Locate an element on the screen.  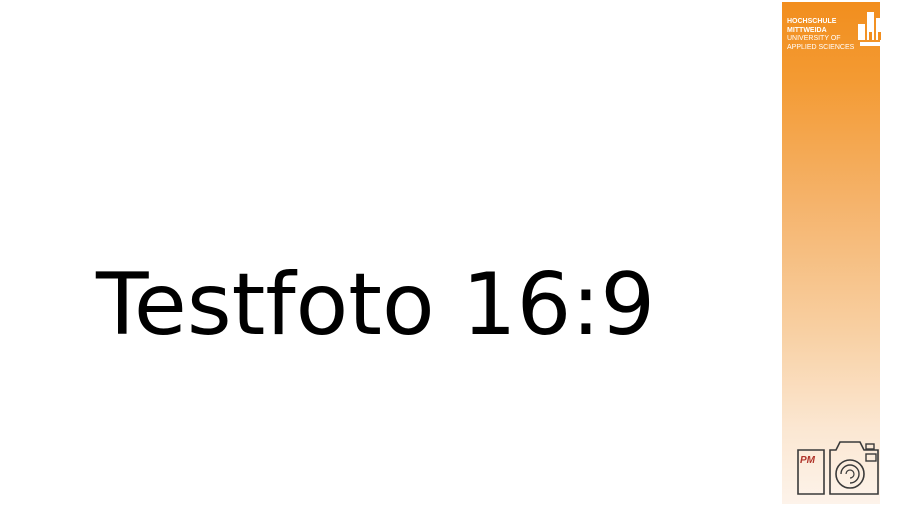
camera-logo-icon: PM is located at coordinates (838, 468).